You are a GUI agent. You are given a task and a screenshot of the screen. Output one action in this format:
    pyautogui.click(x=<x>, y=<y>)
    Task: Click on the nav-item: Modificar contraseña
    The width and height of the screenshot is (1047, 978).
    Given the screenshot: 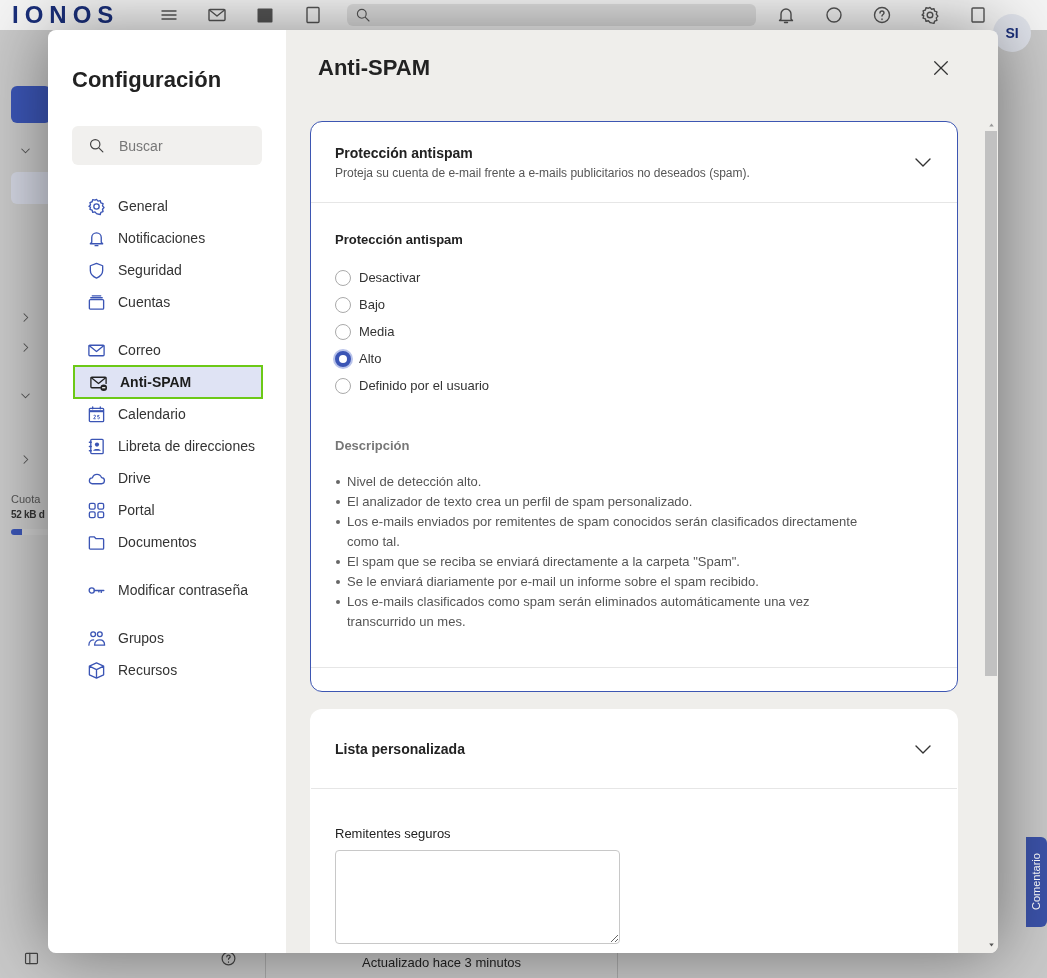 What is the action you would take?
    pyautogui.click(x=167, y=590)
    